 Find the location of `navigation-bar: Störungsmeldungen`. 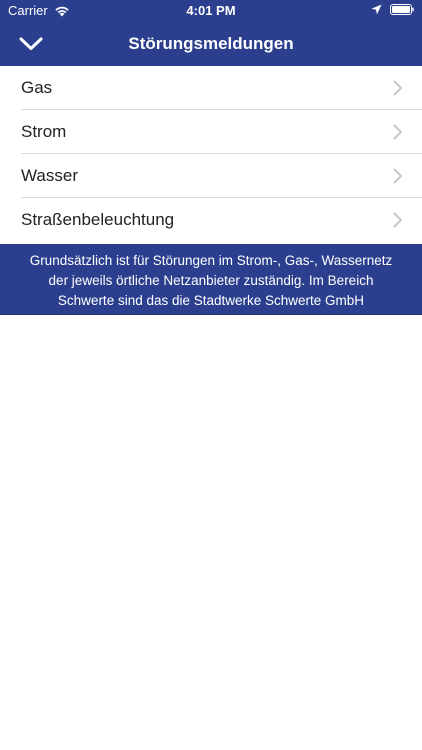

navigation-bar: Störungsmeldungen is located at coordinates (211, 44).